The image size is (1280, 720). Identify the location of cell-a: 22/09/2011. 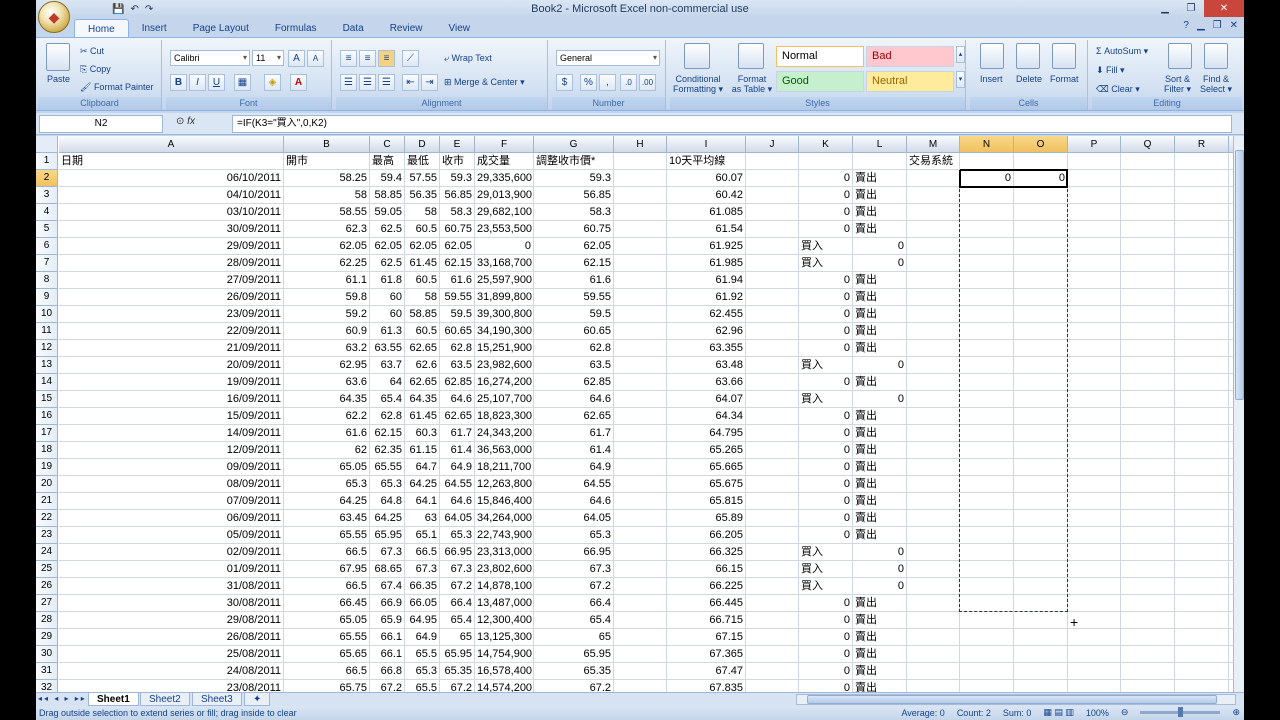
(171, 331).